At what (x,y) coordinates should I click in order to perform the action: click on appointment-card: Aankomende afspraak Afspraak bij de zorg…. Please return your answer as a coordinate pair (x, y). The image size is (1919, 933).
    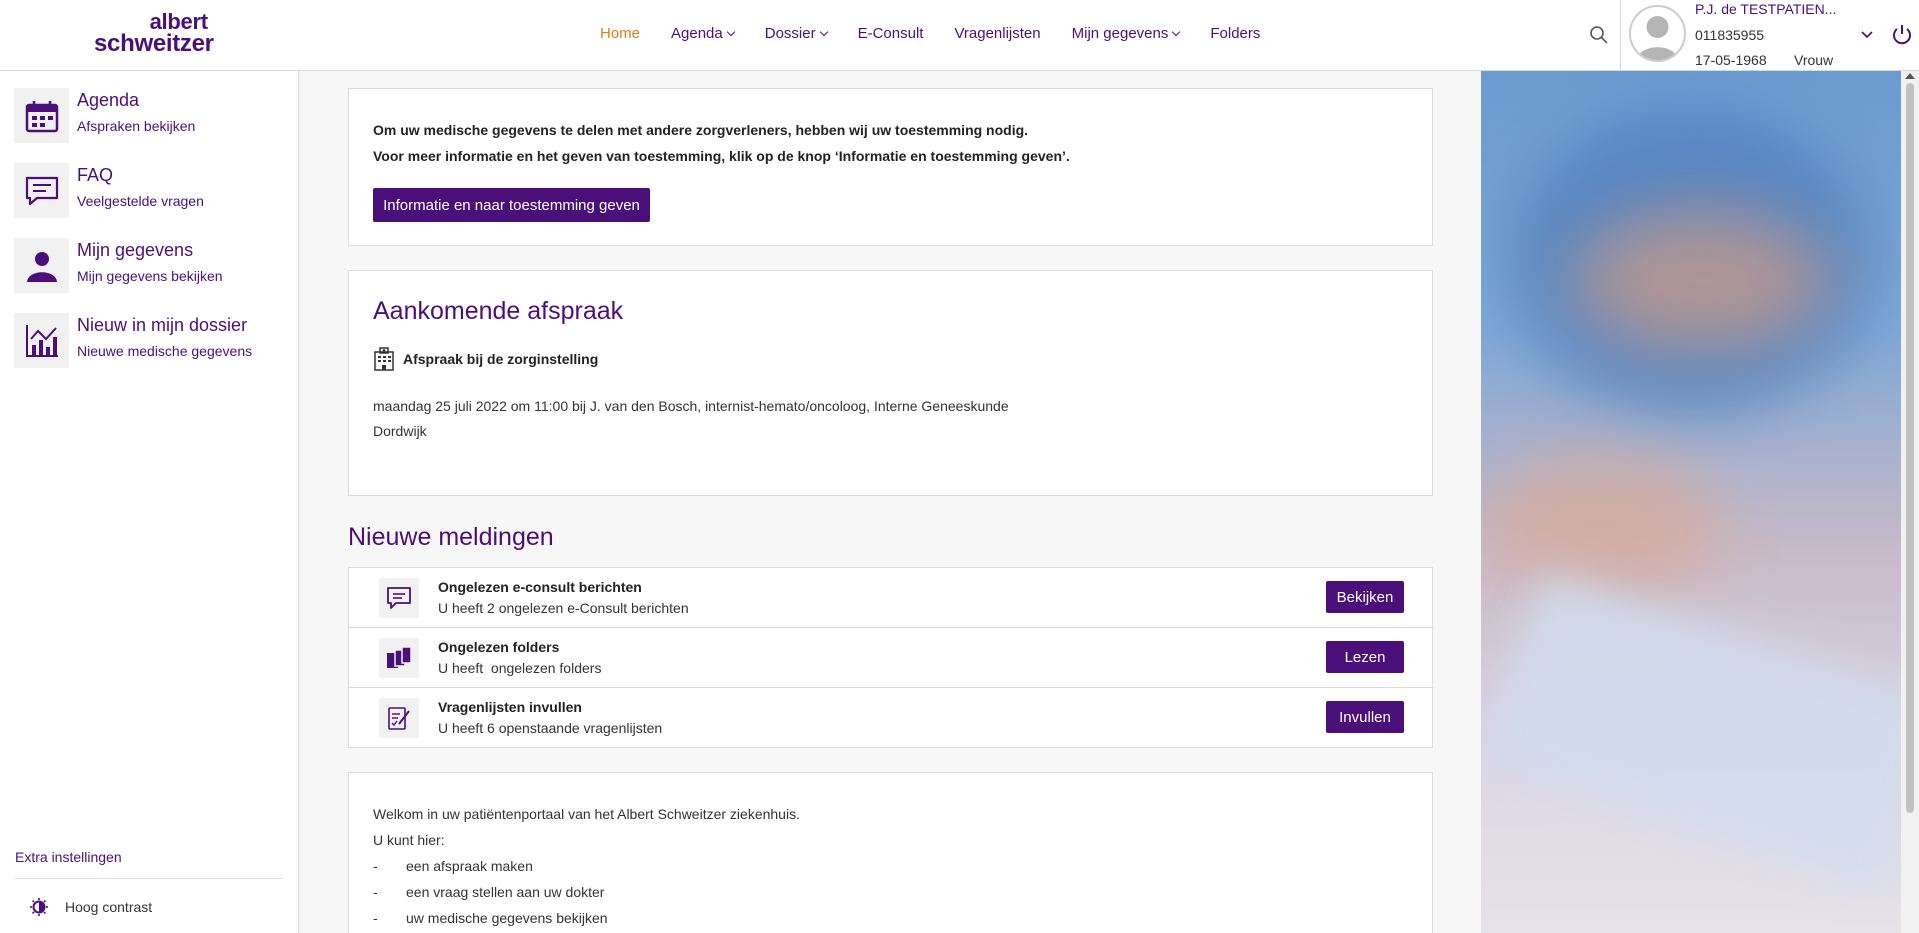
    Looking at the image, I should click on (890, 383).